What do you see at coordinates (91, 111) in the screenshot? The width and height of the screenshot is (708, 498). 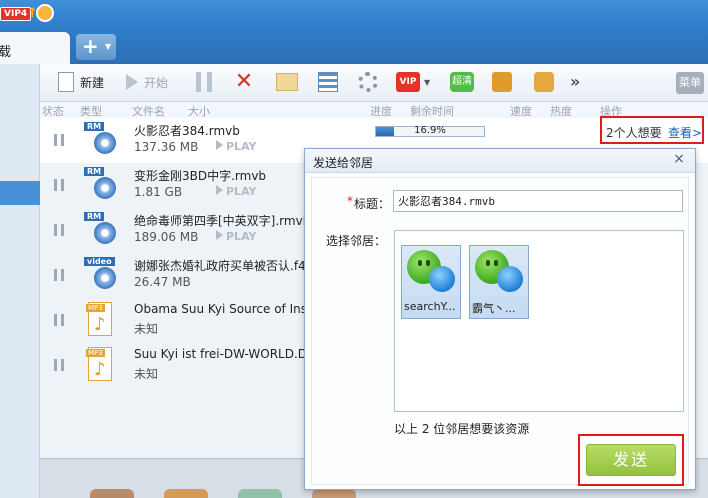 I see `column-header-type: 类型` at bounding box center [91, 111].